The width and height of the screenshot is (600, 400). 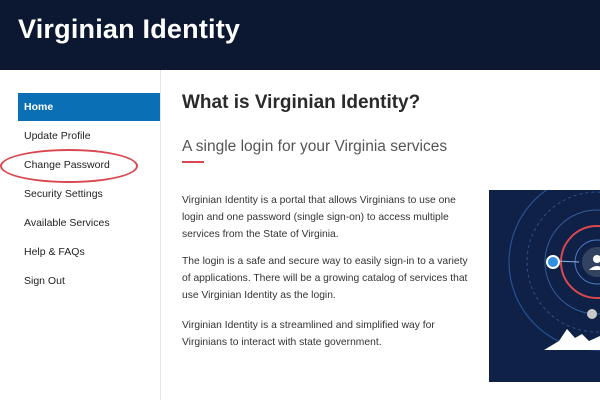 I want to click on hero-illustration, so click(x=544, y=286).